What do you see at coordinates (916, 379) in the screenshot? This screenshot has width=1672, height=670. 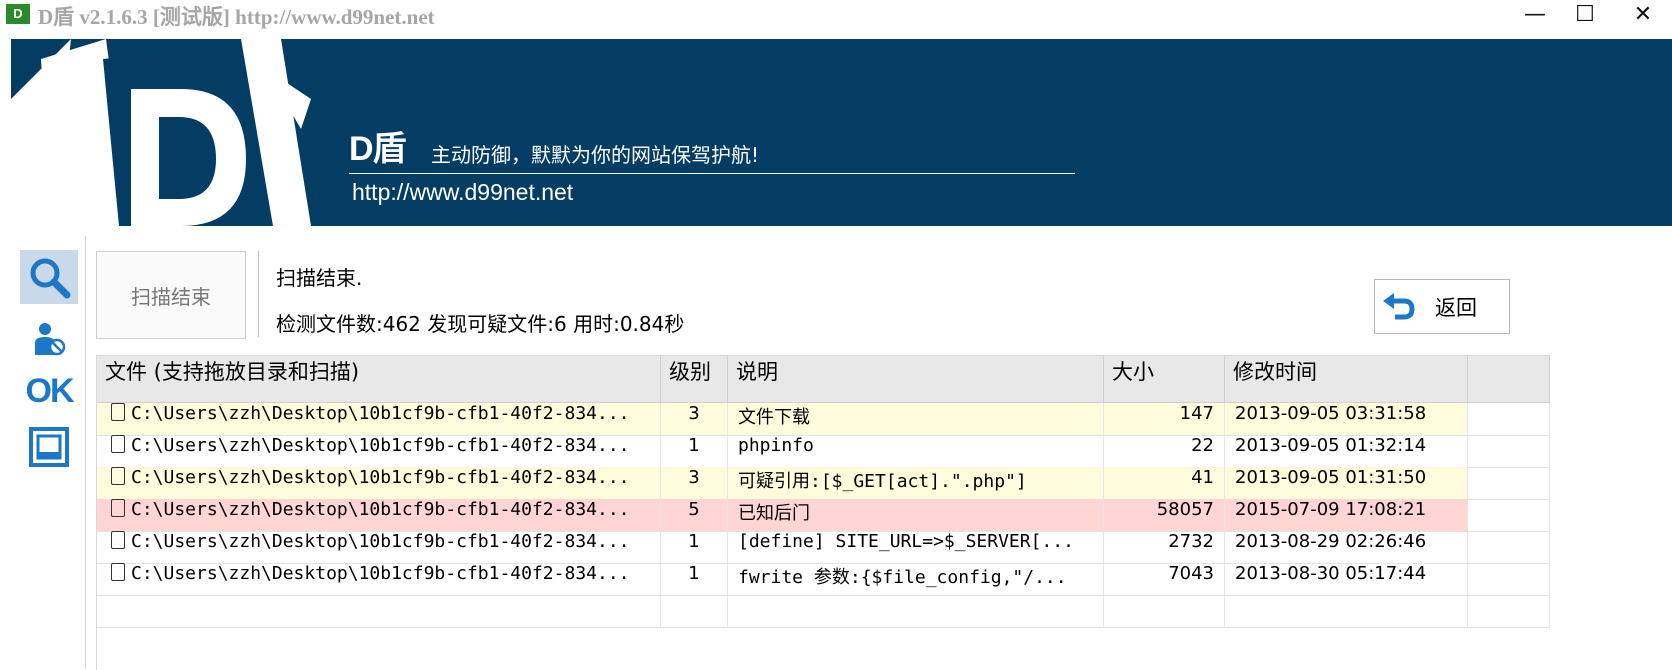 I see `column-header-description: 说明` at bounding box center [916, 379].